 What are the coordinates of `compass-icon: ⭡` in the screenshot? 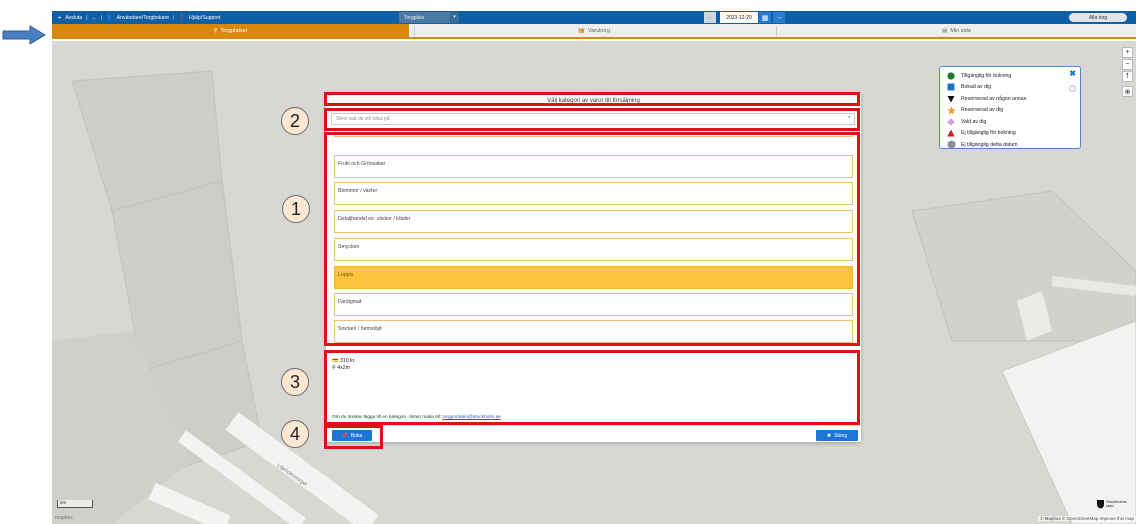 It's located at (1127, 76).